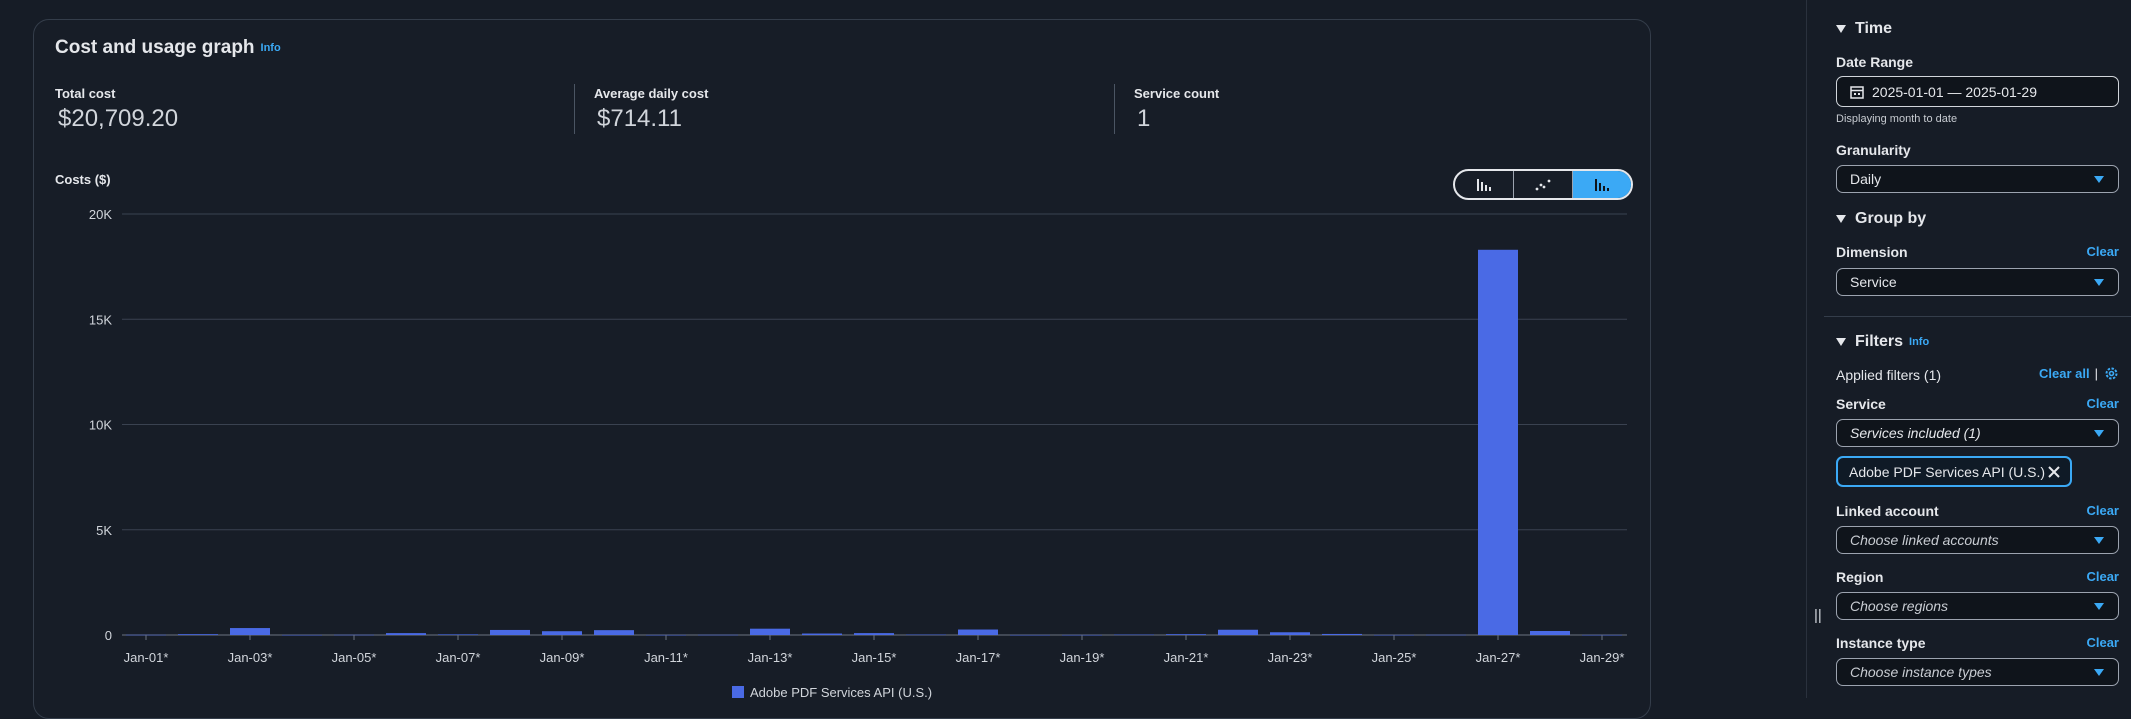  I want to click on region-label: Region, so click(1860, 577).